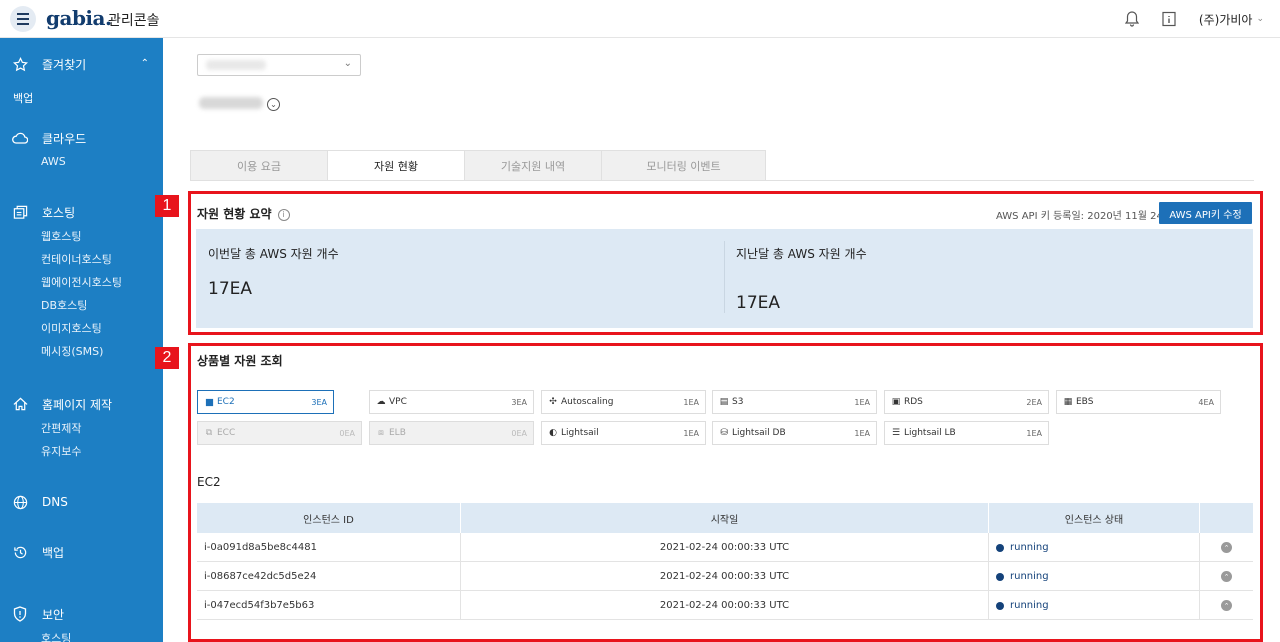  Describe the element at coordinates (81, 502) in the screenshot. I see `sidebar-dns: DNS` at that location.